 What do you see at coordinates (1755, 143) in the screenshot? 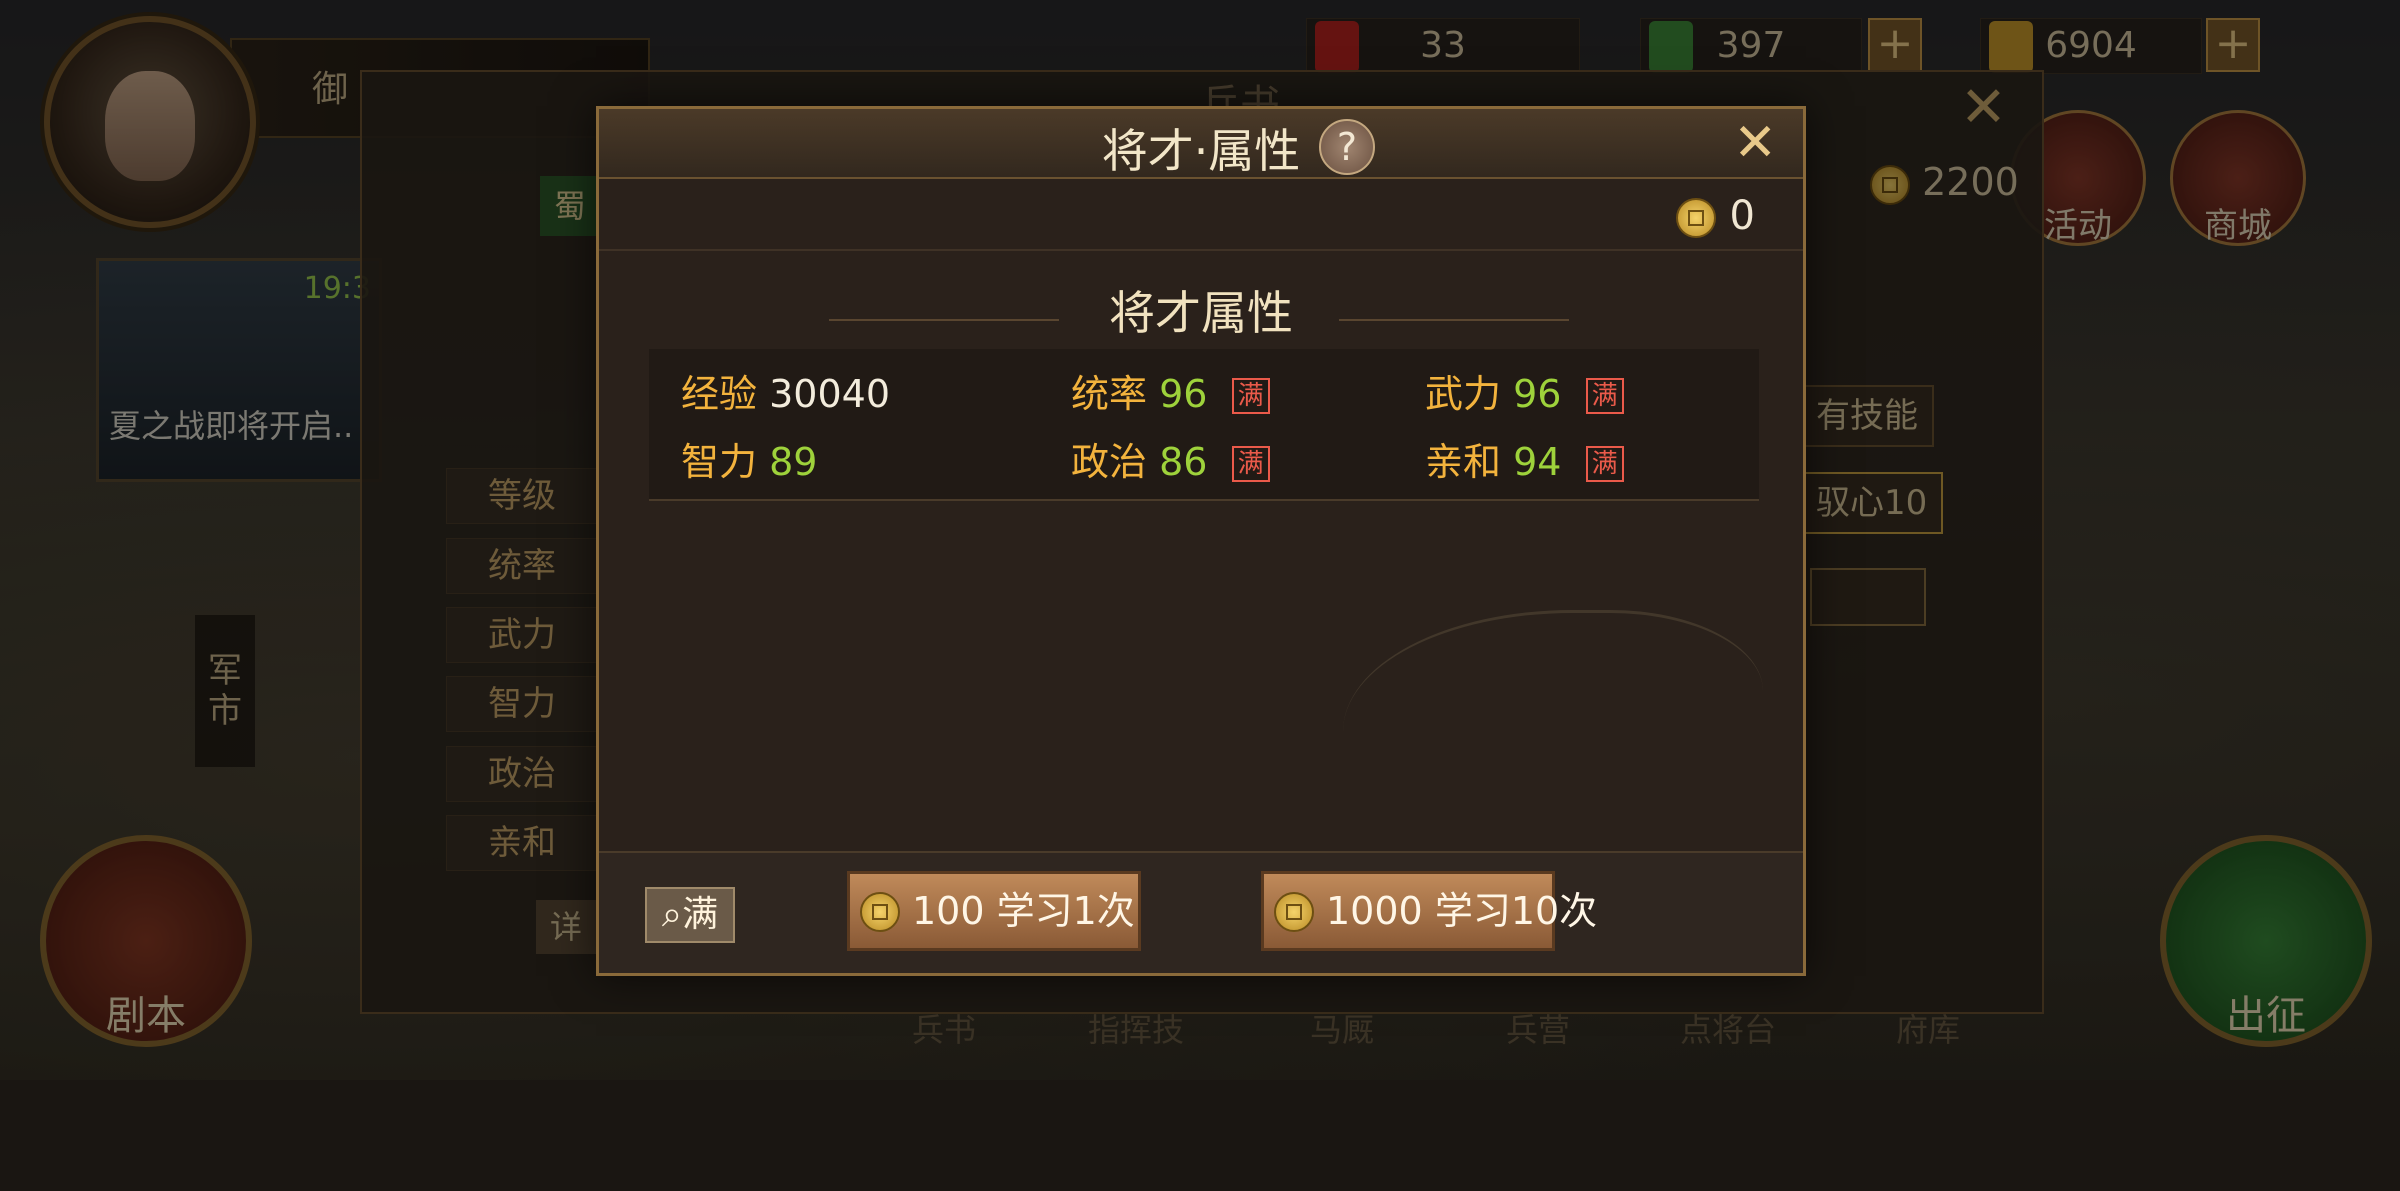
I see `close-icon: ✕` at bounding box center [1755, 143].